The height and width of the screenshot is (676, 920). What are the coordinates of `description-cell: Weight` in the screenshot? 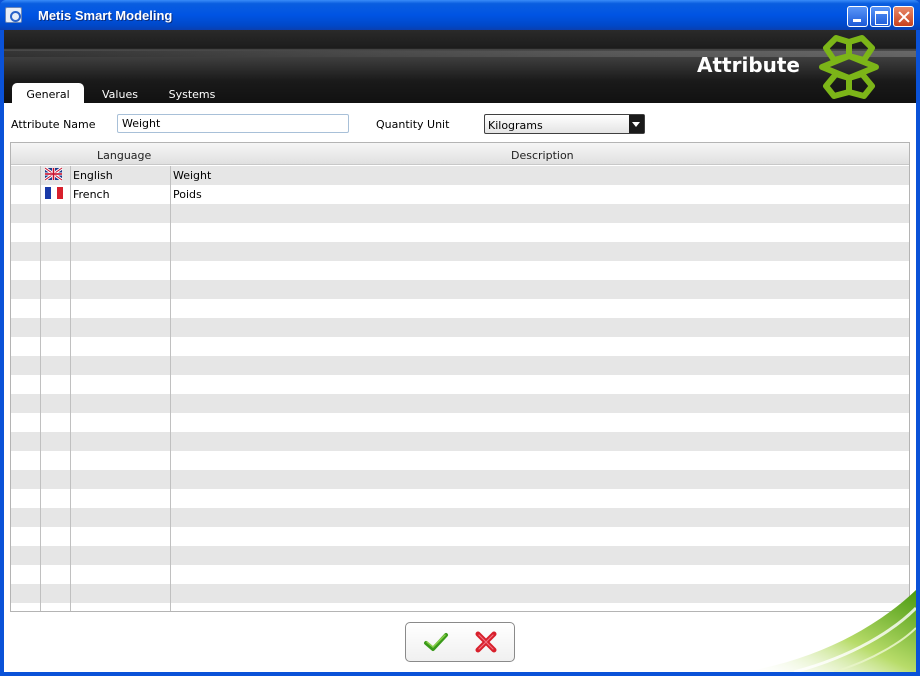 It's located at (192, 175).